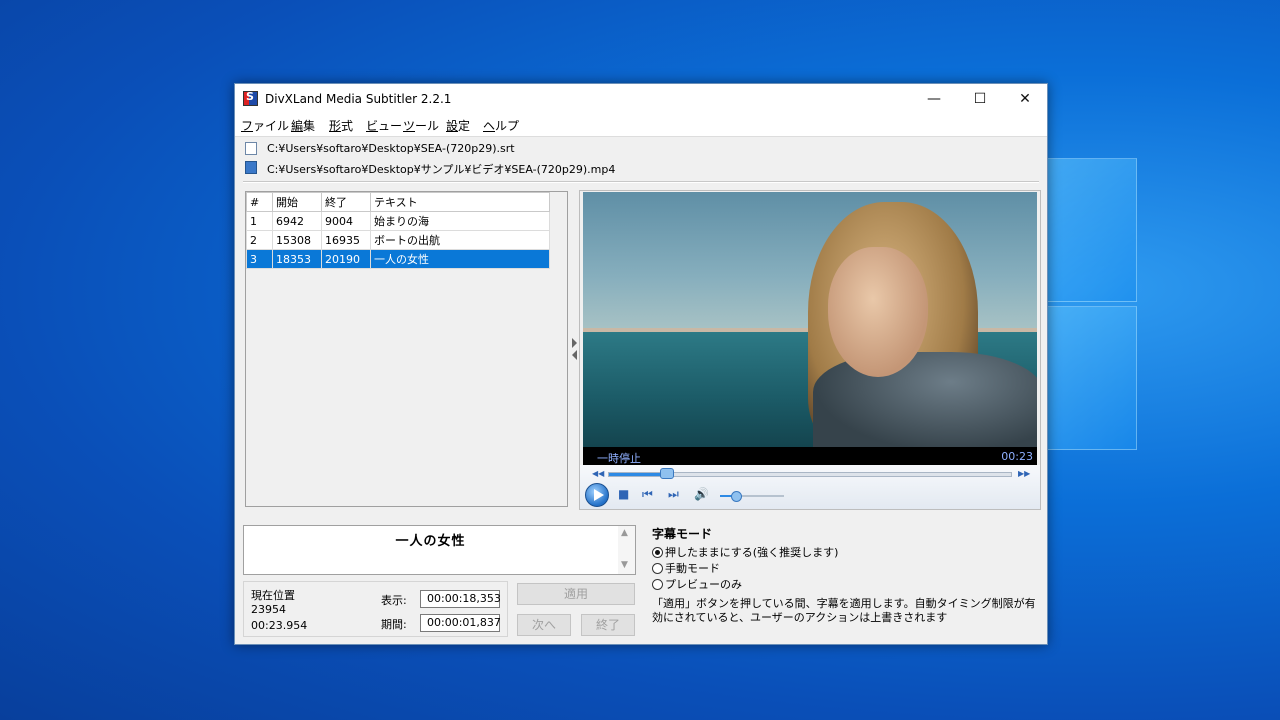 The width and height of the screenshot is (1280, 720). Describe the element at coordinates (273, 595) in the screenshot. I see `position-title: 現在位置` at that location.